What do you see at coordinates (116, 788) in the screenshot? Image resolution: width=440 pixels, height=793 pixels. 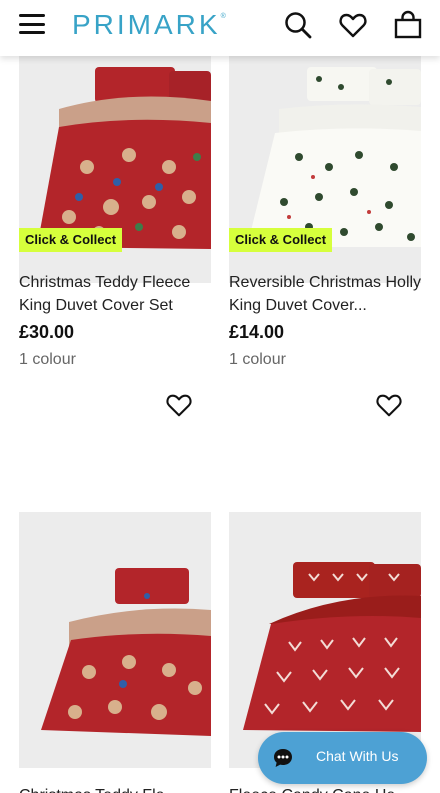 I see `product-name: Christmas Teddy Fle` at bounding box center [116, 788].